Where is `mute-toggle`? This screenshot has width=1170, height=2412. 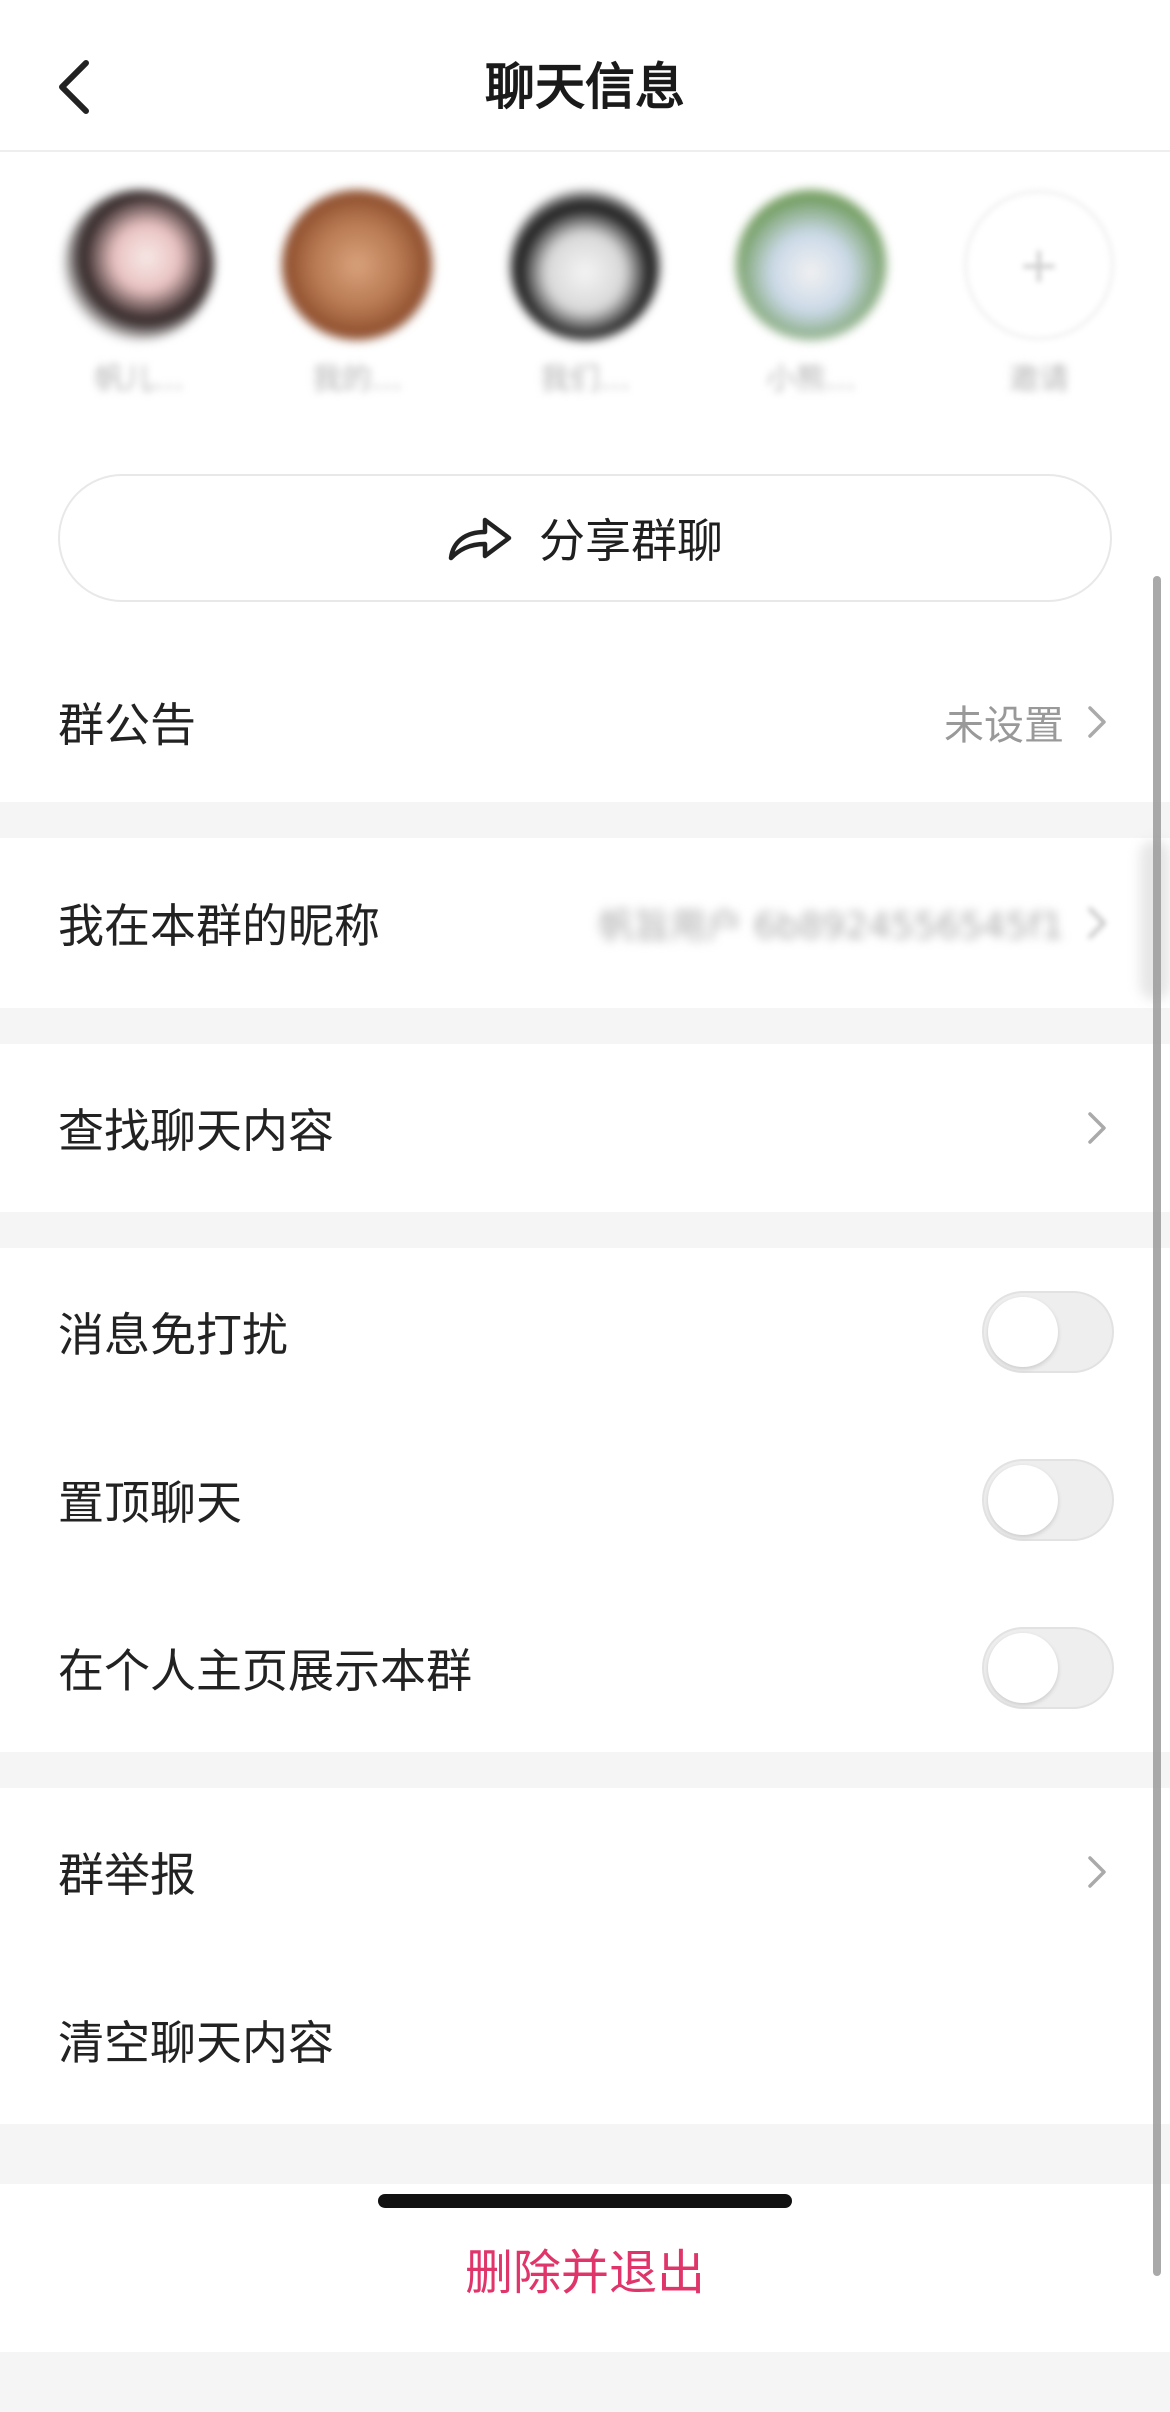
mute-toggle is located at coordinates (1048, 1332).